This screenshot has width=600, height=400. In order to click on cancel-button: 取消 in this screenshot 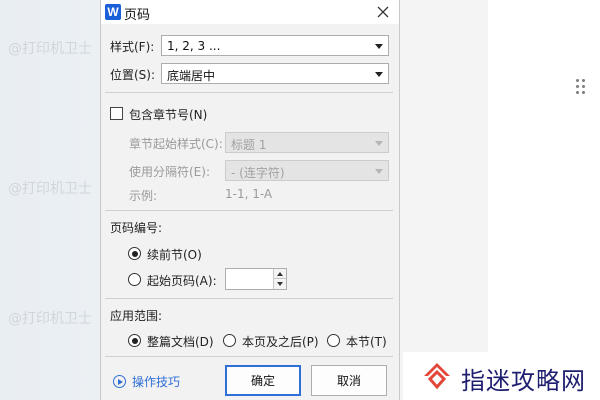, I will do `click(349, 380)`.